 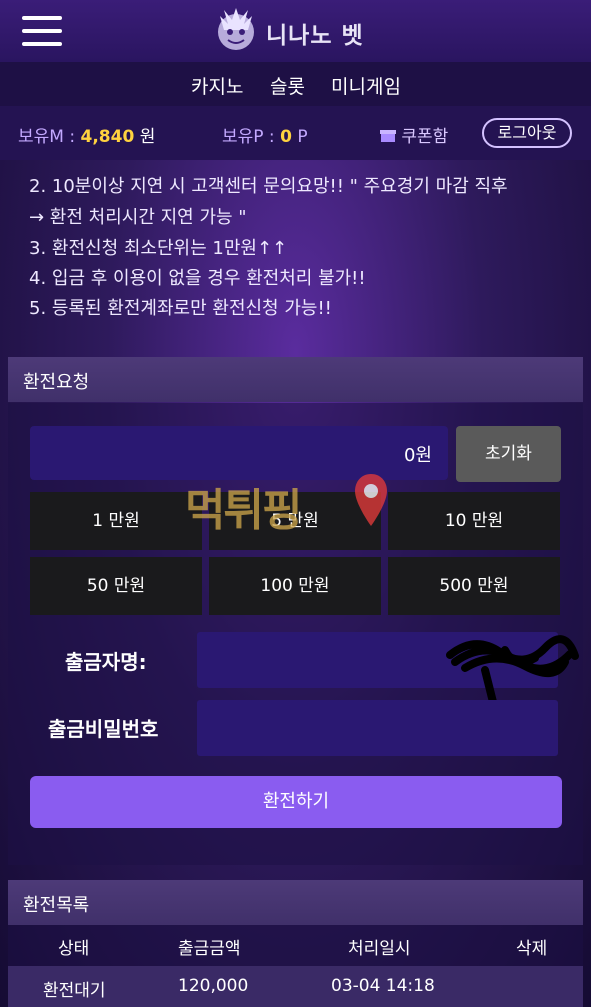 What do you see at coordinates (158, 248) in the screenshot?
I see `notice-line: 3. 환전신청 최소단위는 1만원↑↑` at bounding box center [158, 248].